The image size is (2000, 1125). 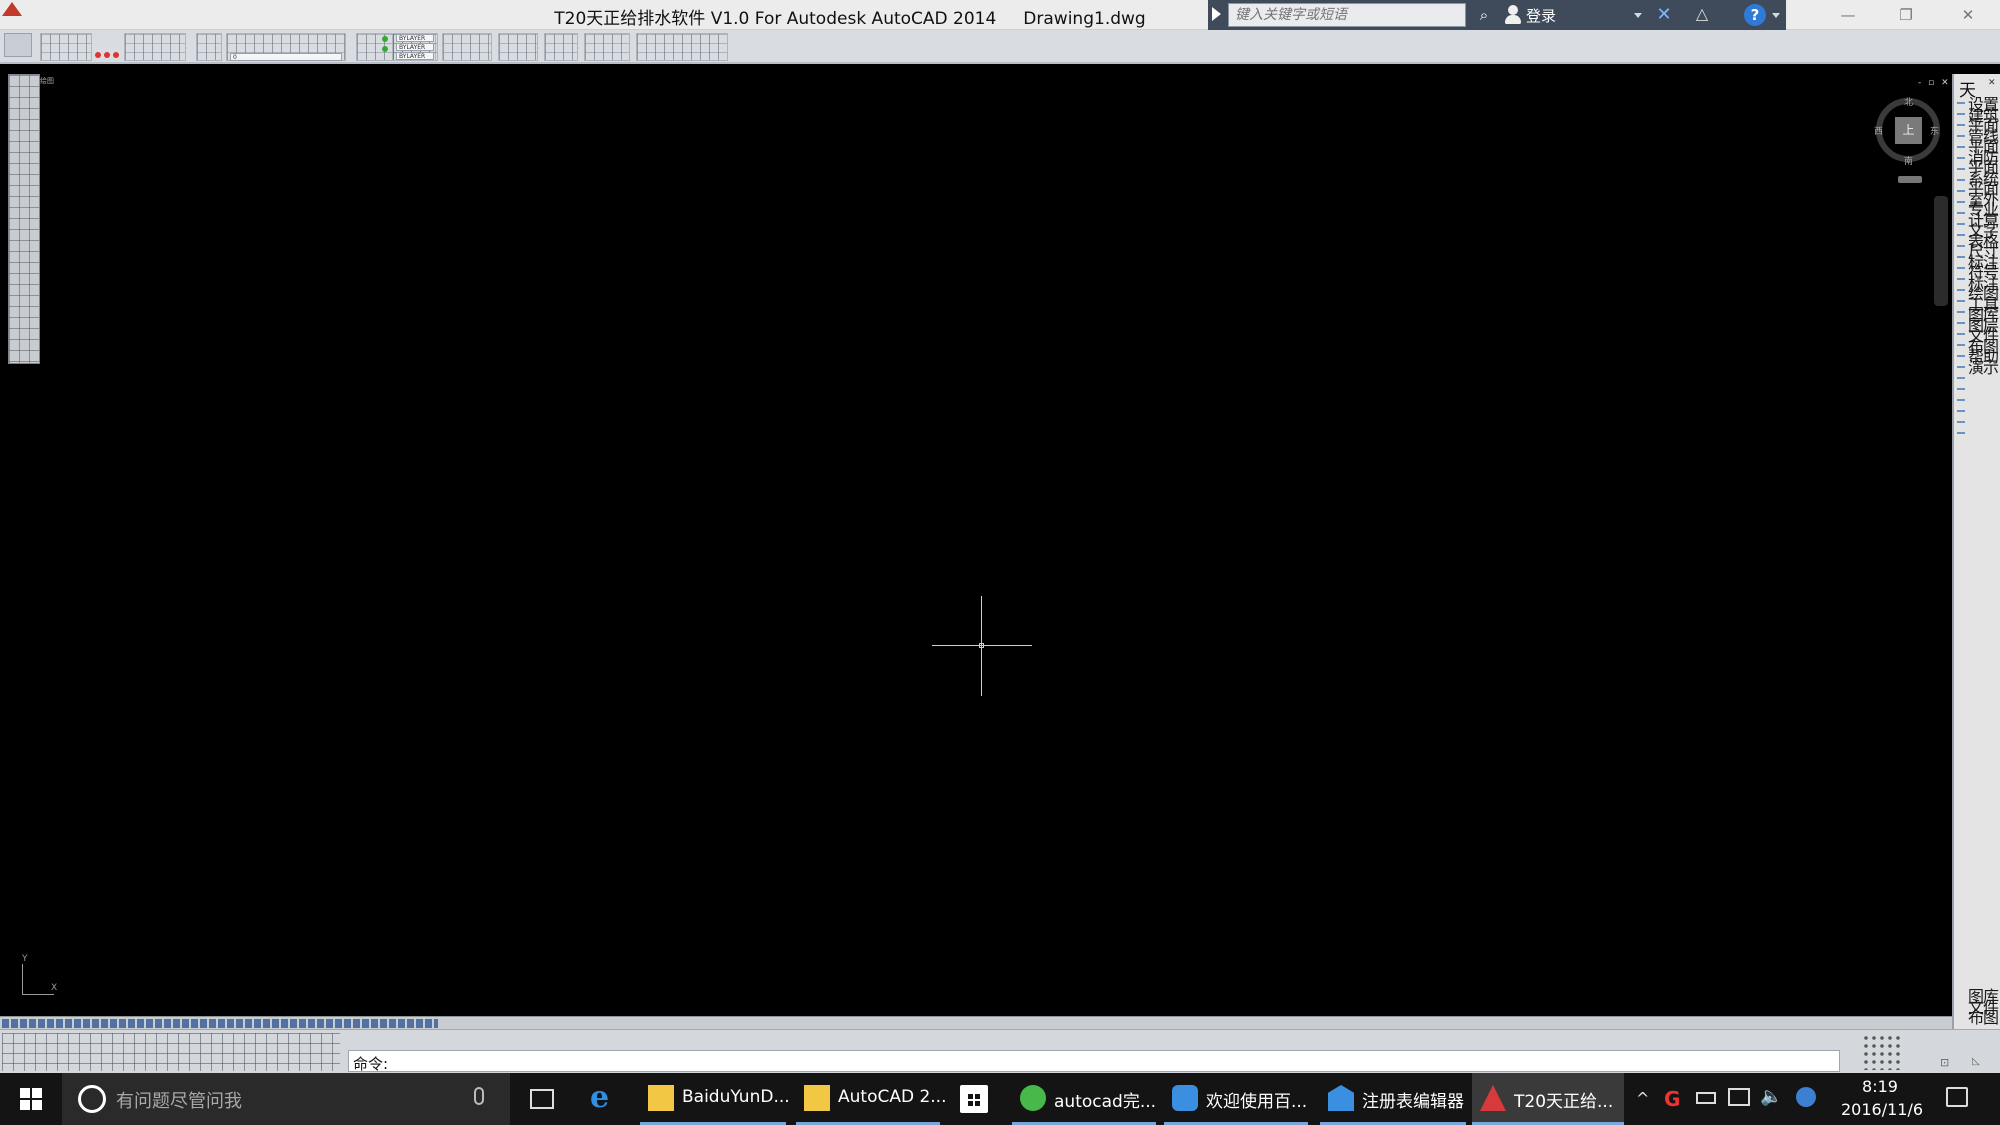 I want to click on screen-menu-bottom-items: 图库文件布图, so click(x=1984, y=1007).